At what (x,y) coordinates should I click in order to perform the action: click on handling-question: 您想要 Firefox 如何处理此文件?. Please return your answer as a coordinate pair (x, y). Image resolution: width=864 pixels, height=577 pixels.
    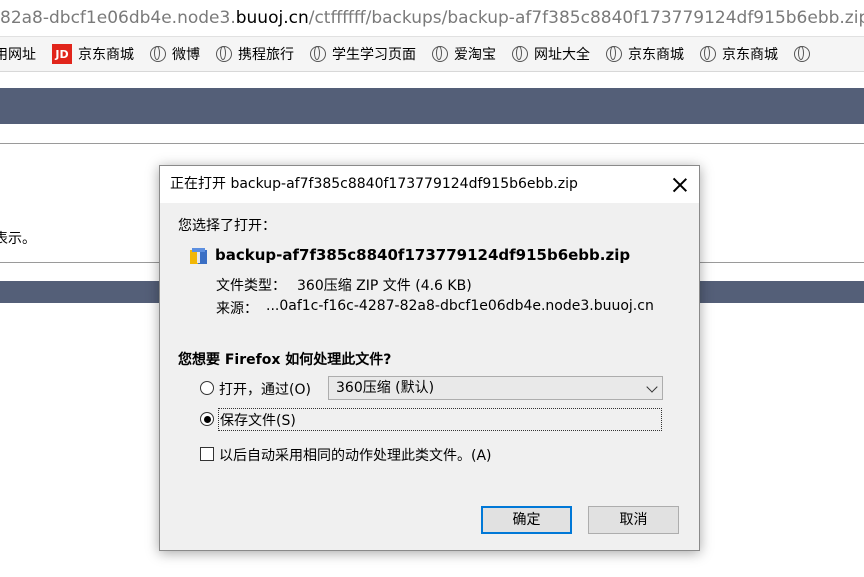
    Looking at the image, I should click on (285, 360).